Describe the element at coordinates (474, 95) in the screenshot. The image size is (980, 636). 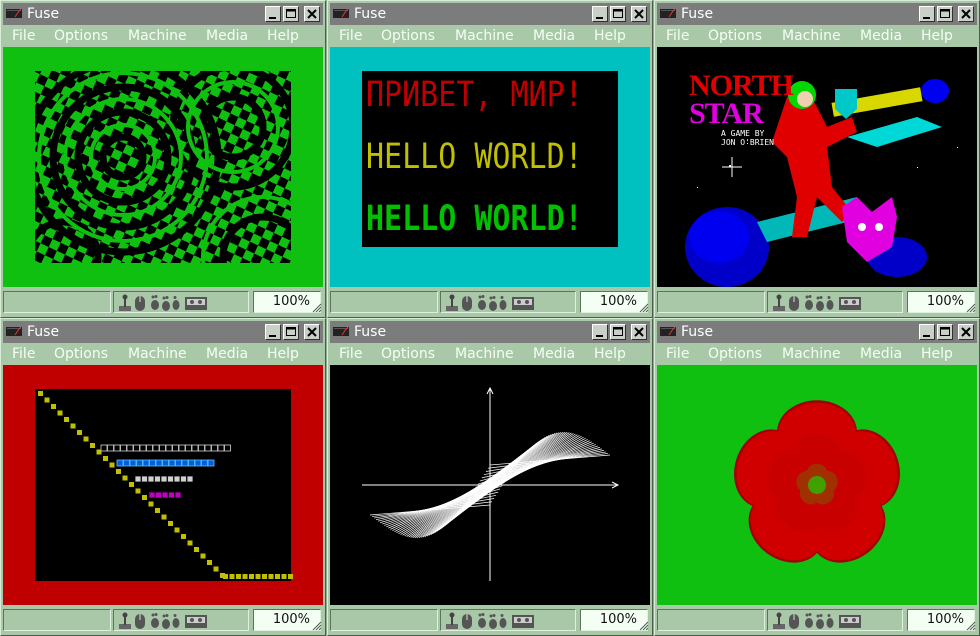
I see `text-line-russian: ПРИВЕТ, МИР!` at that location.